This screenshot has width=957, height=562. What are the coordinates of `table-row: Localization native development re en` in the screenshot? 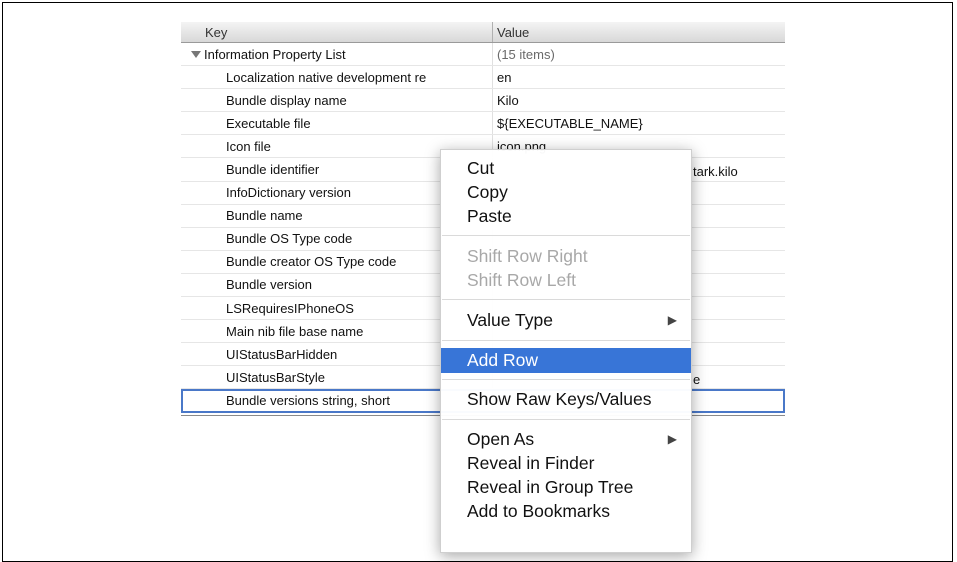 It's located at (483, 78).